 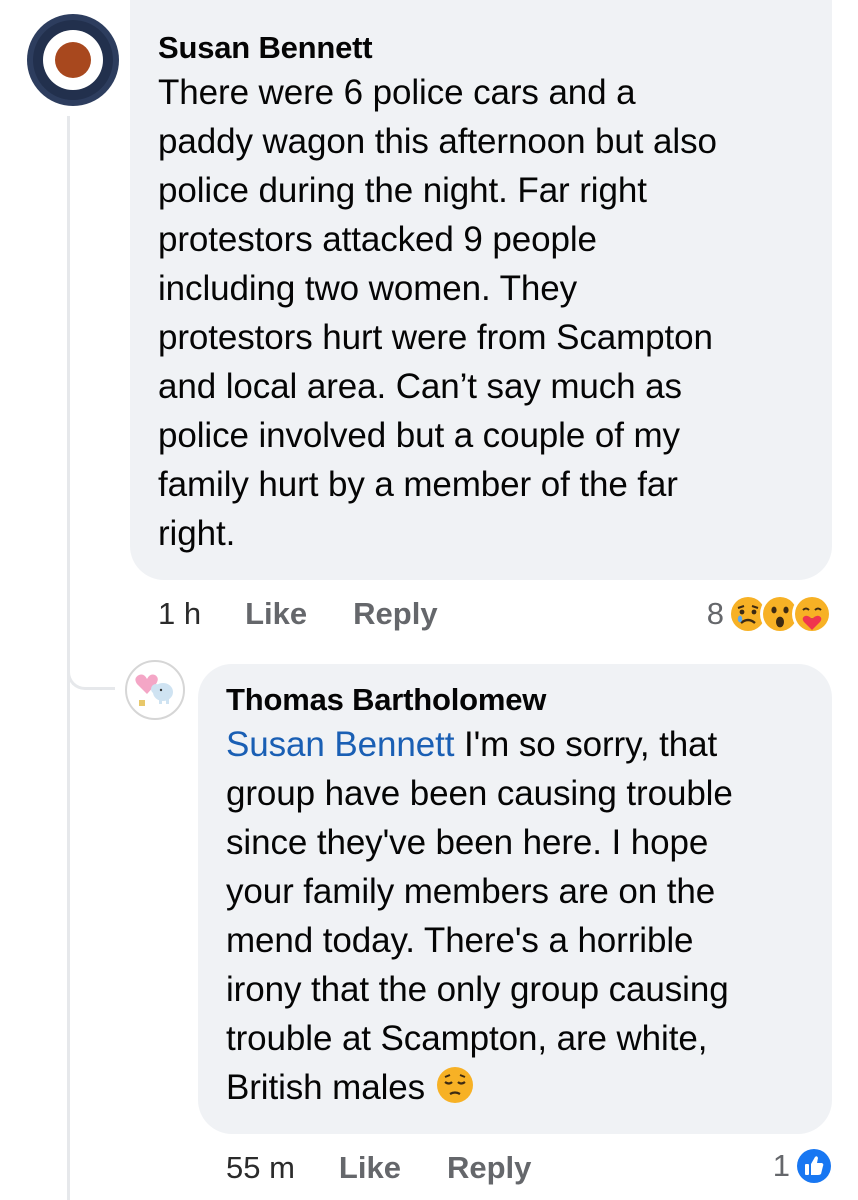 I want to click on reply-text-line: Susan Bennett I'm so sorry, that, so click(x=515, y=744).